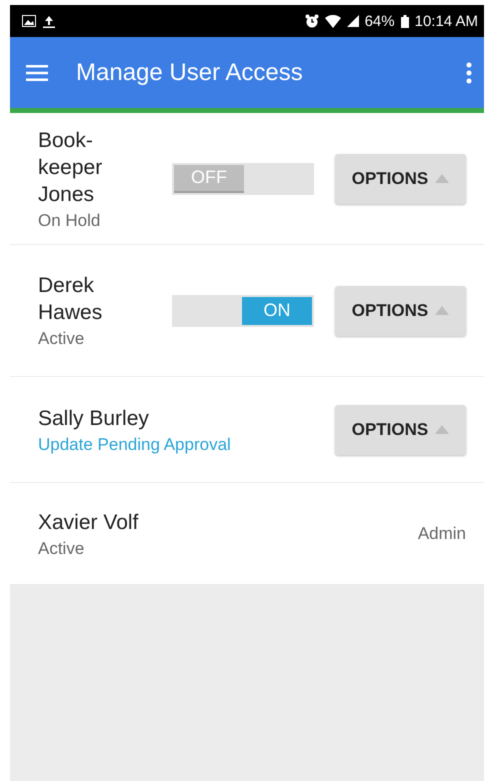 This screenshot has width=492, height=781. What do you see at coordinates (379, 21) in the screenshot?
I see `battery-percent: 64%` at bounding box center [379, 21].